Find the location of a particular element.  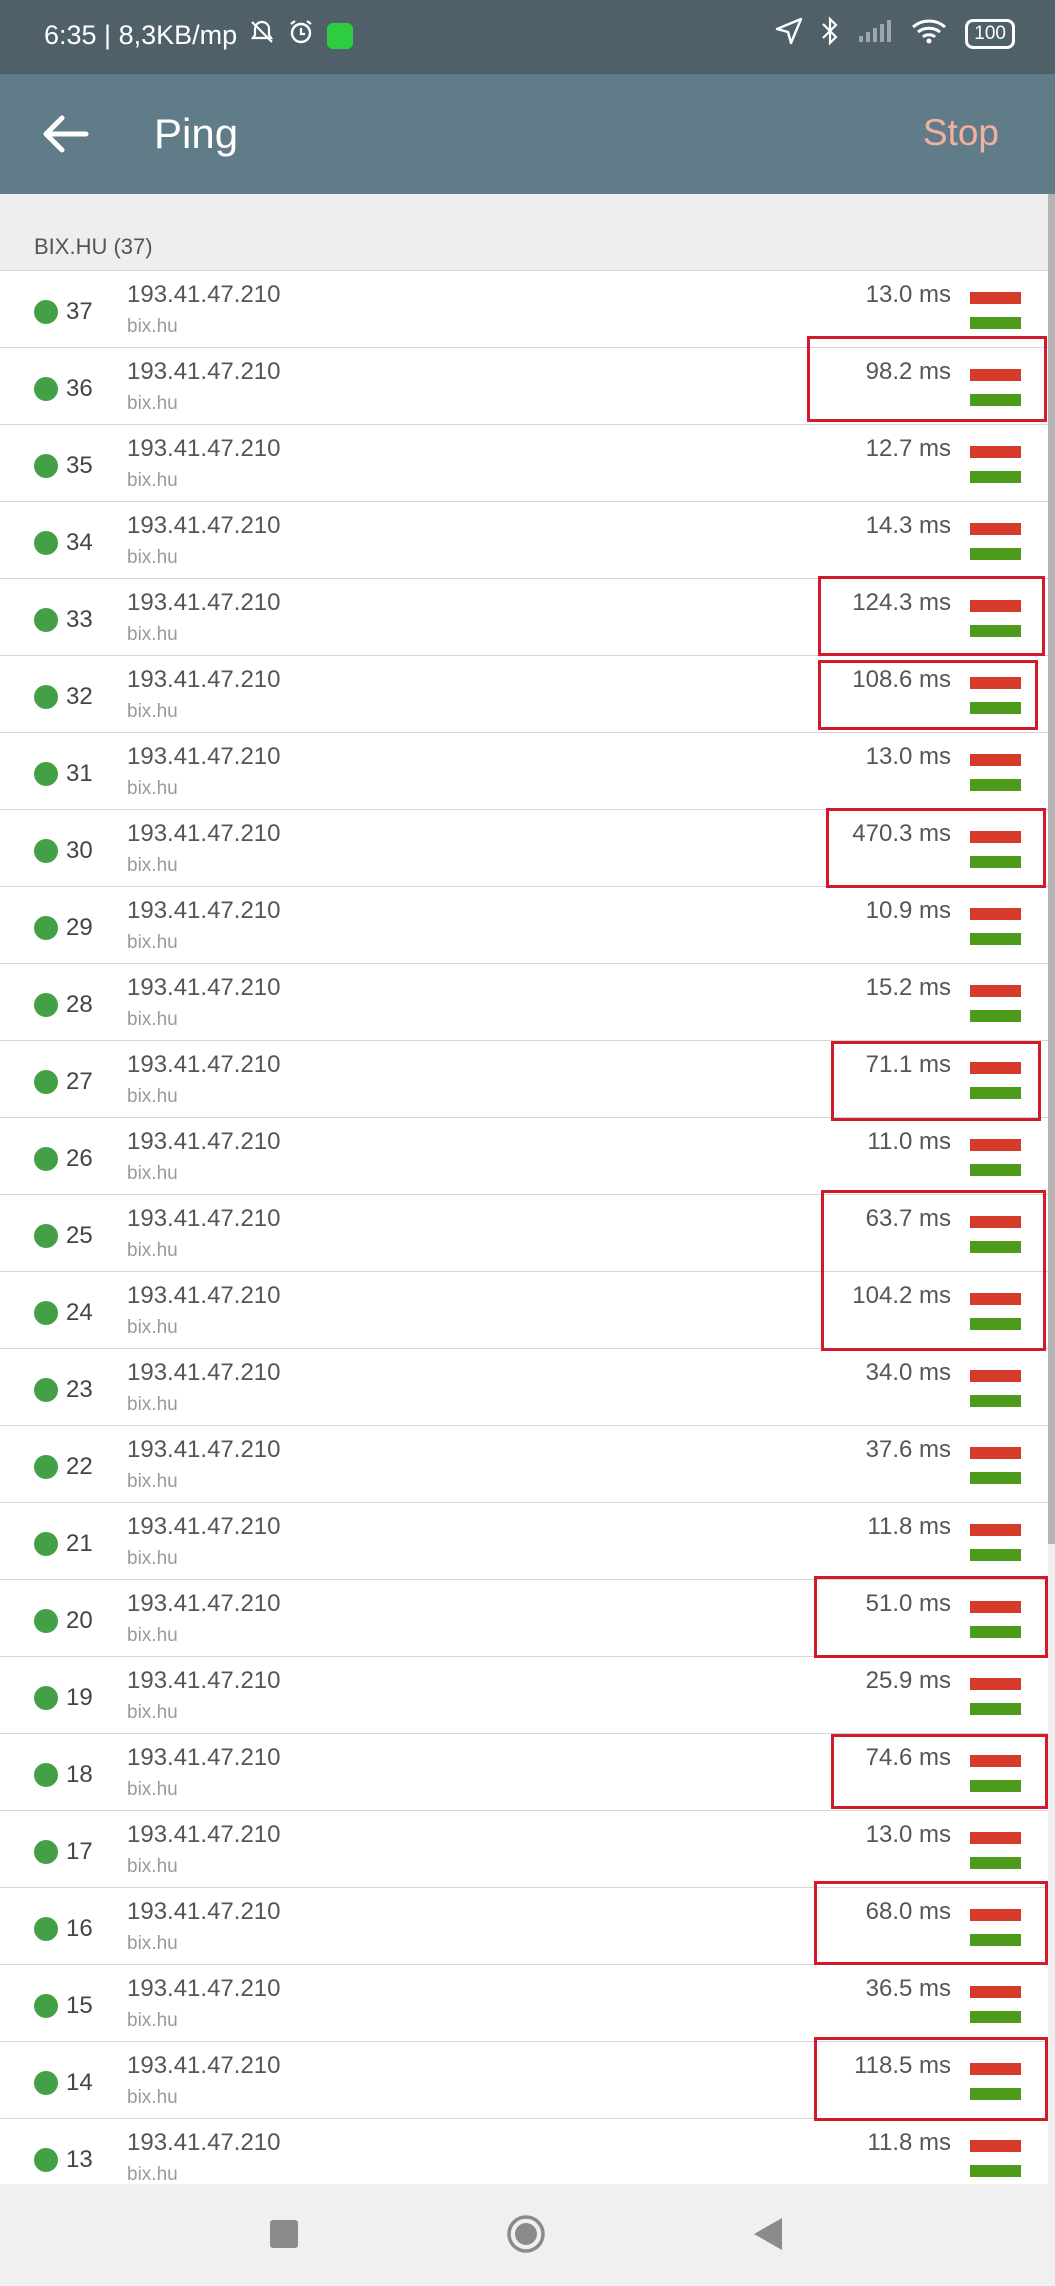

list-item: 18 193.41.47.210 bix.hu 74.6 ms is located at coordinates (524, 1772).